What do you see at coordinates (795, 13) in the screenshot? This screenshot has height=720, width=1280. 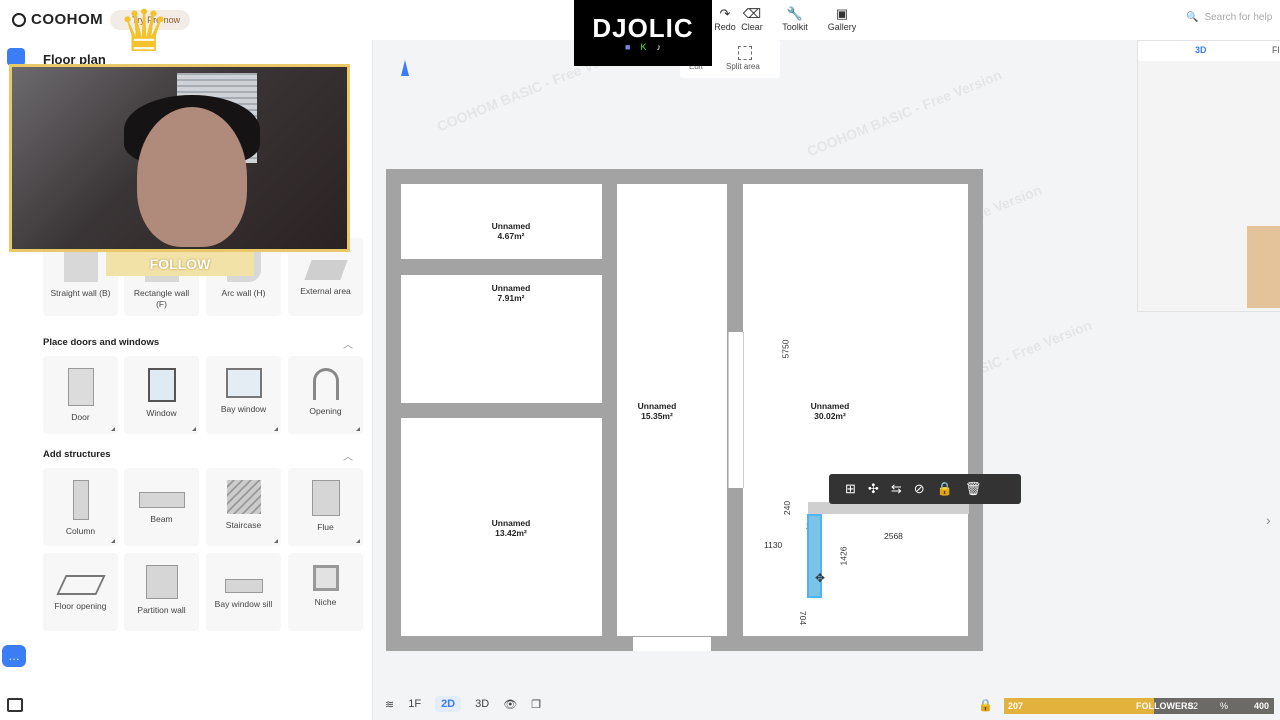 I see `wrench-icon: 🔧` at bounding box center [795, 13].